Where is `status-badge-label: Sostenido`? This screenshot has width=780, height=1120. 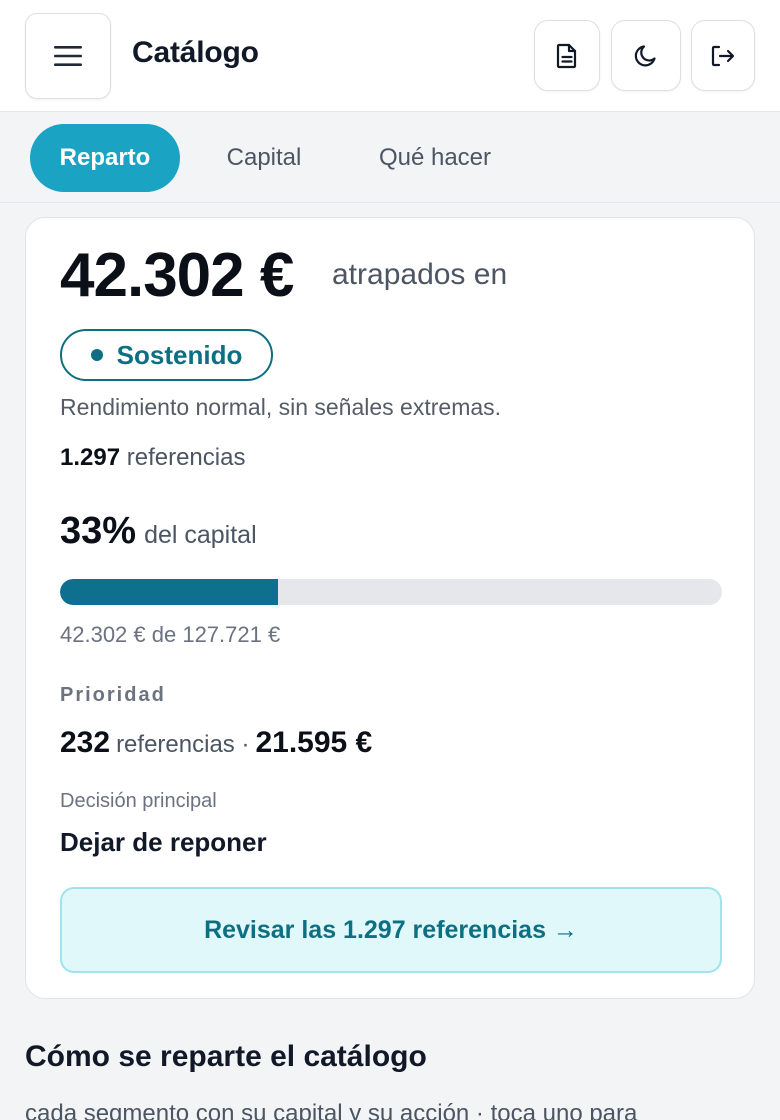
status-badge-label: Sostenido is located at coordinates (179, 354).